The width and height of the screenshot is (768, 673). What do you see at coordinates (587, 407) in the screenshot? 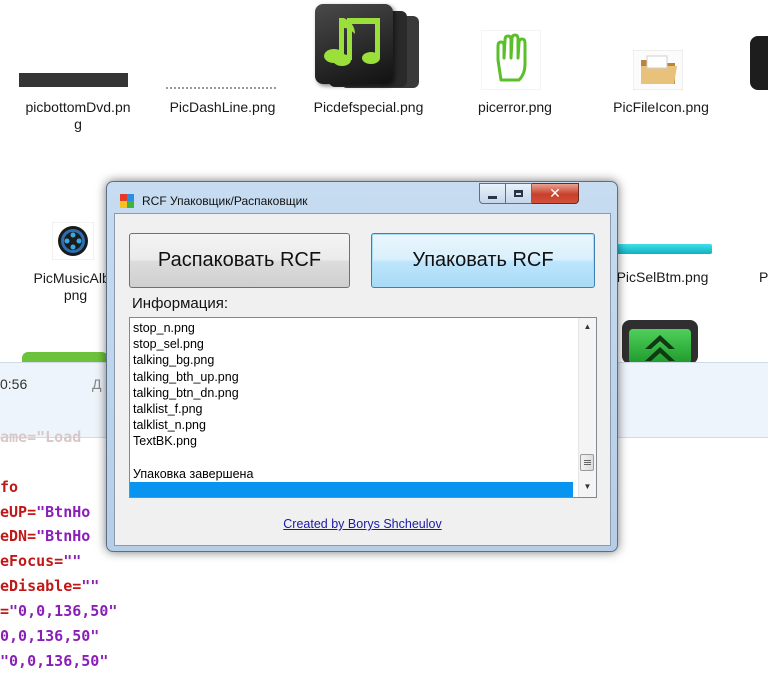
I see `vertical-scrollbar: ▲ ▼` at bounding box center [587, 407].